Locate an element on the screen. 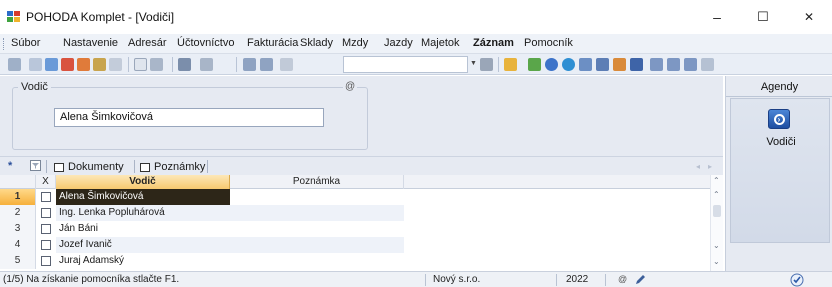  back-icon is located at coordinates (184, 64).